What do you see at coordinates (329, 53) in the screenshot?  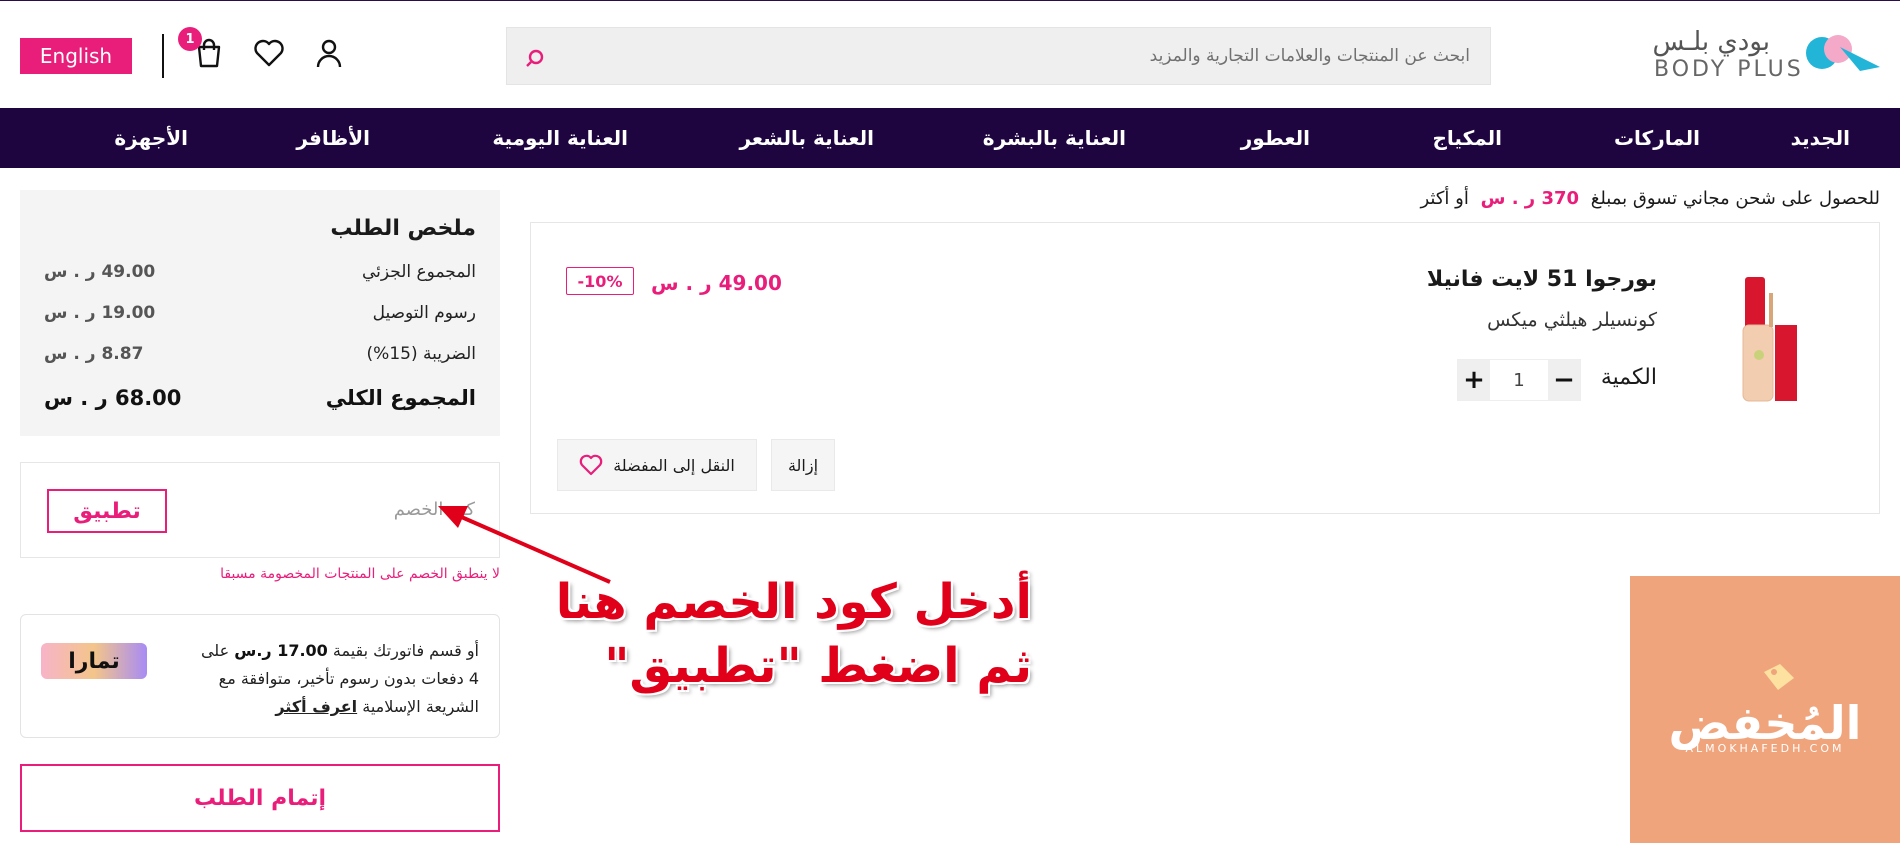 I see `account-icon` at bounding box center [329, 53].